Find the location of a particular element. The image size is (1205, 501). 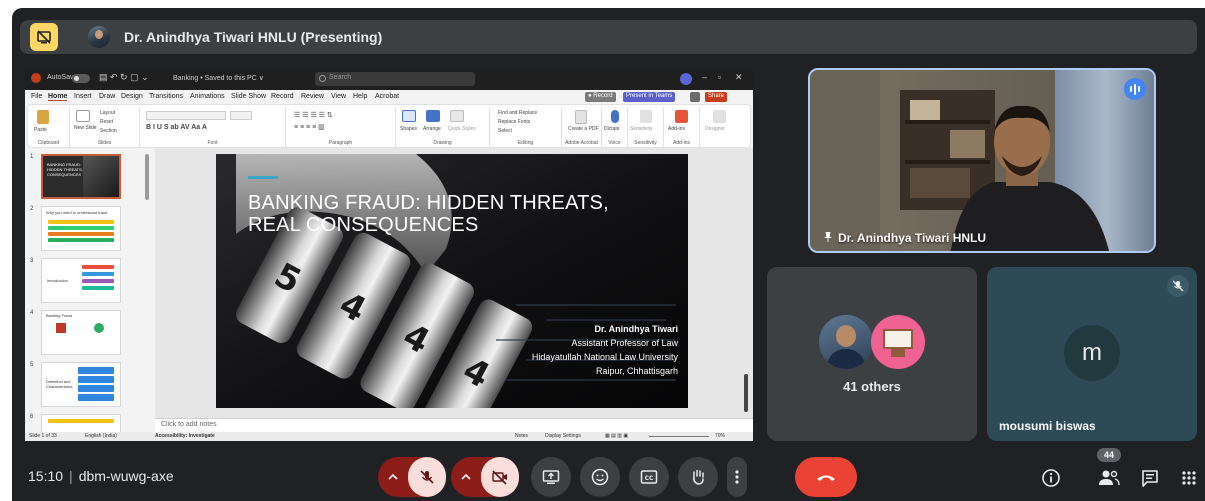

others-tile: 41 others is located at coordinates (872, 354).